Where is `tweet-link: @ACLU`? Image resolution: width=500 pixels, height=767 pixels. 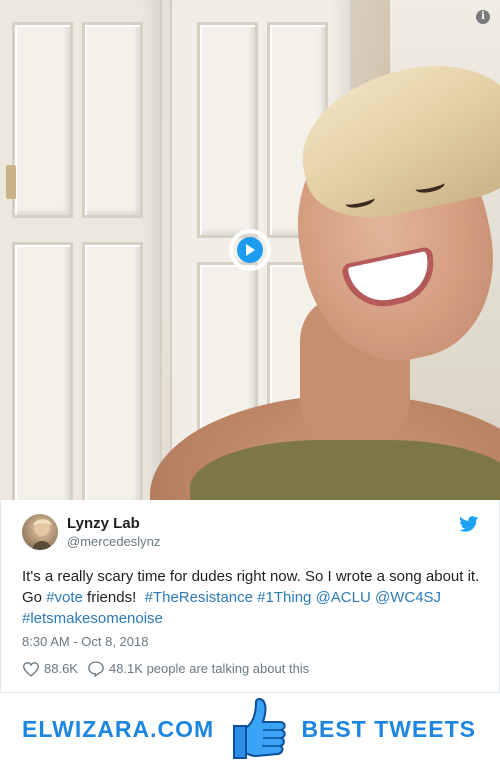
tweet-link: @ACLU is located at coordinates (343, 597).